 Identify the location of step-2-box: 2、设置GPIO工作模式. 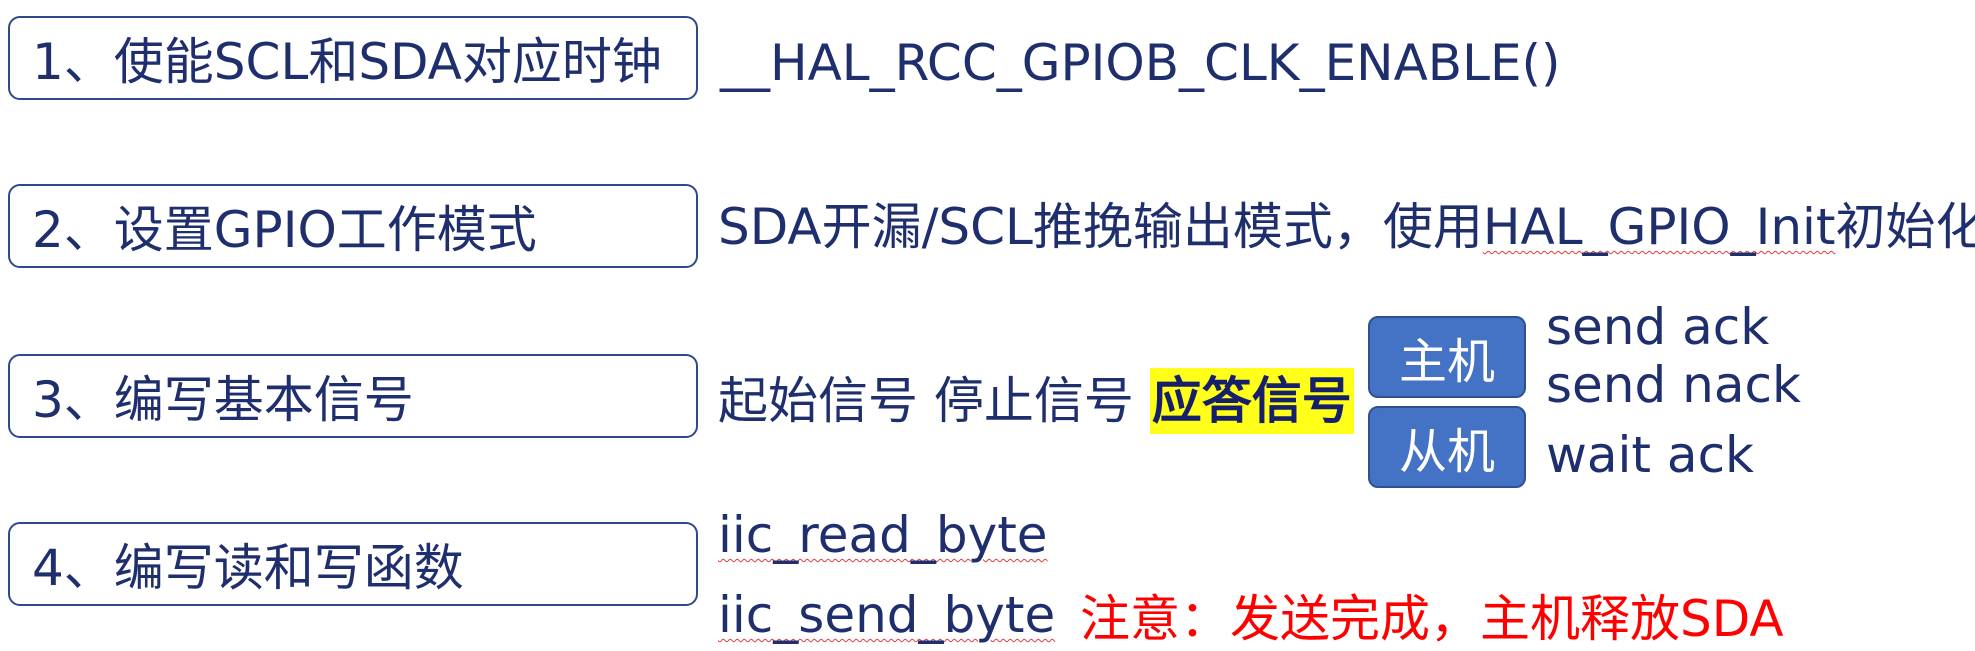
(353, 226).